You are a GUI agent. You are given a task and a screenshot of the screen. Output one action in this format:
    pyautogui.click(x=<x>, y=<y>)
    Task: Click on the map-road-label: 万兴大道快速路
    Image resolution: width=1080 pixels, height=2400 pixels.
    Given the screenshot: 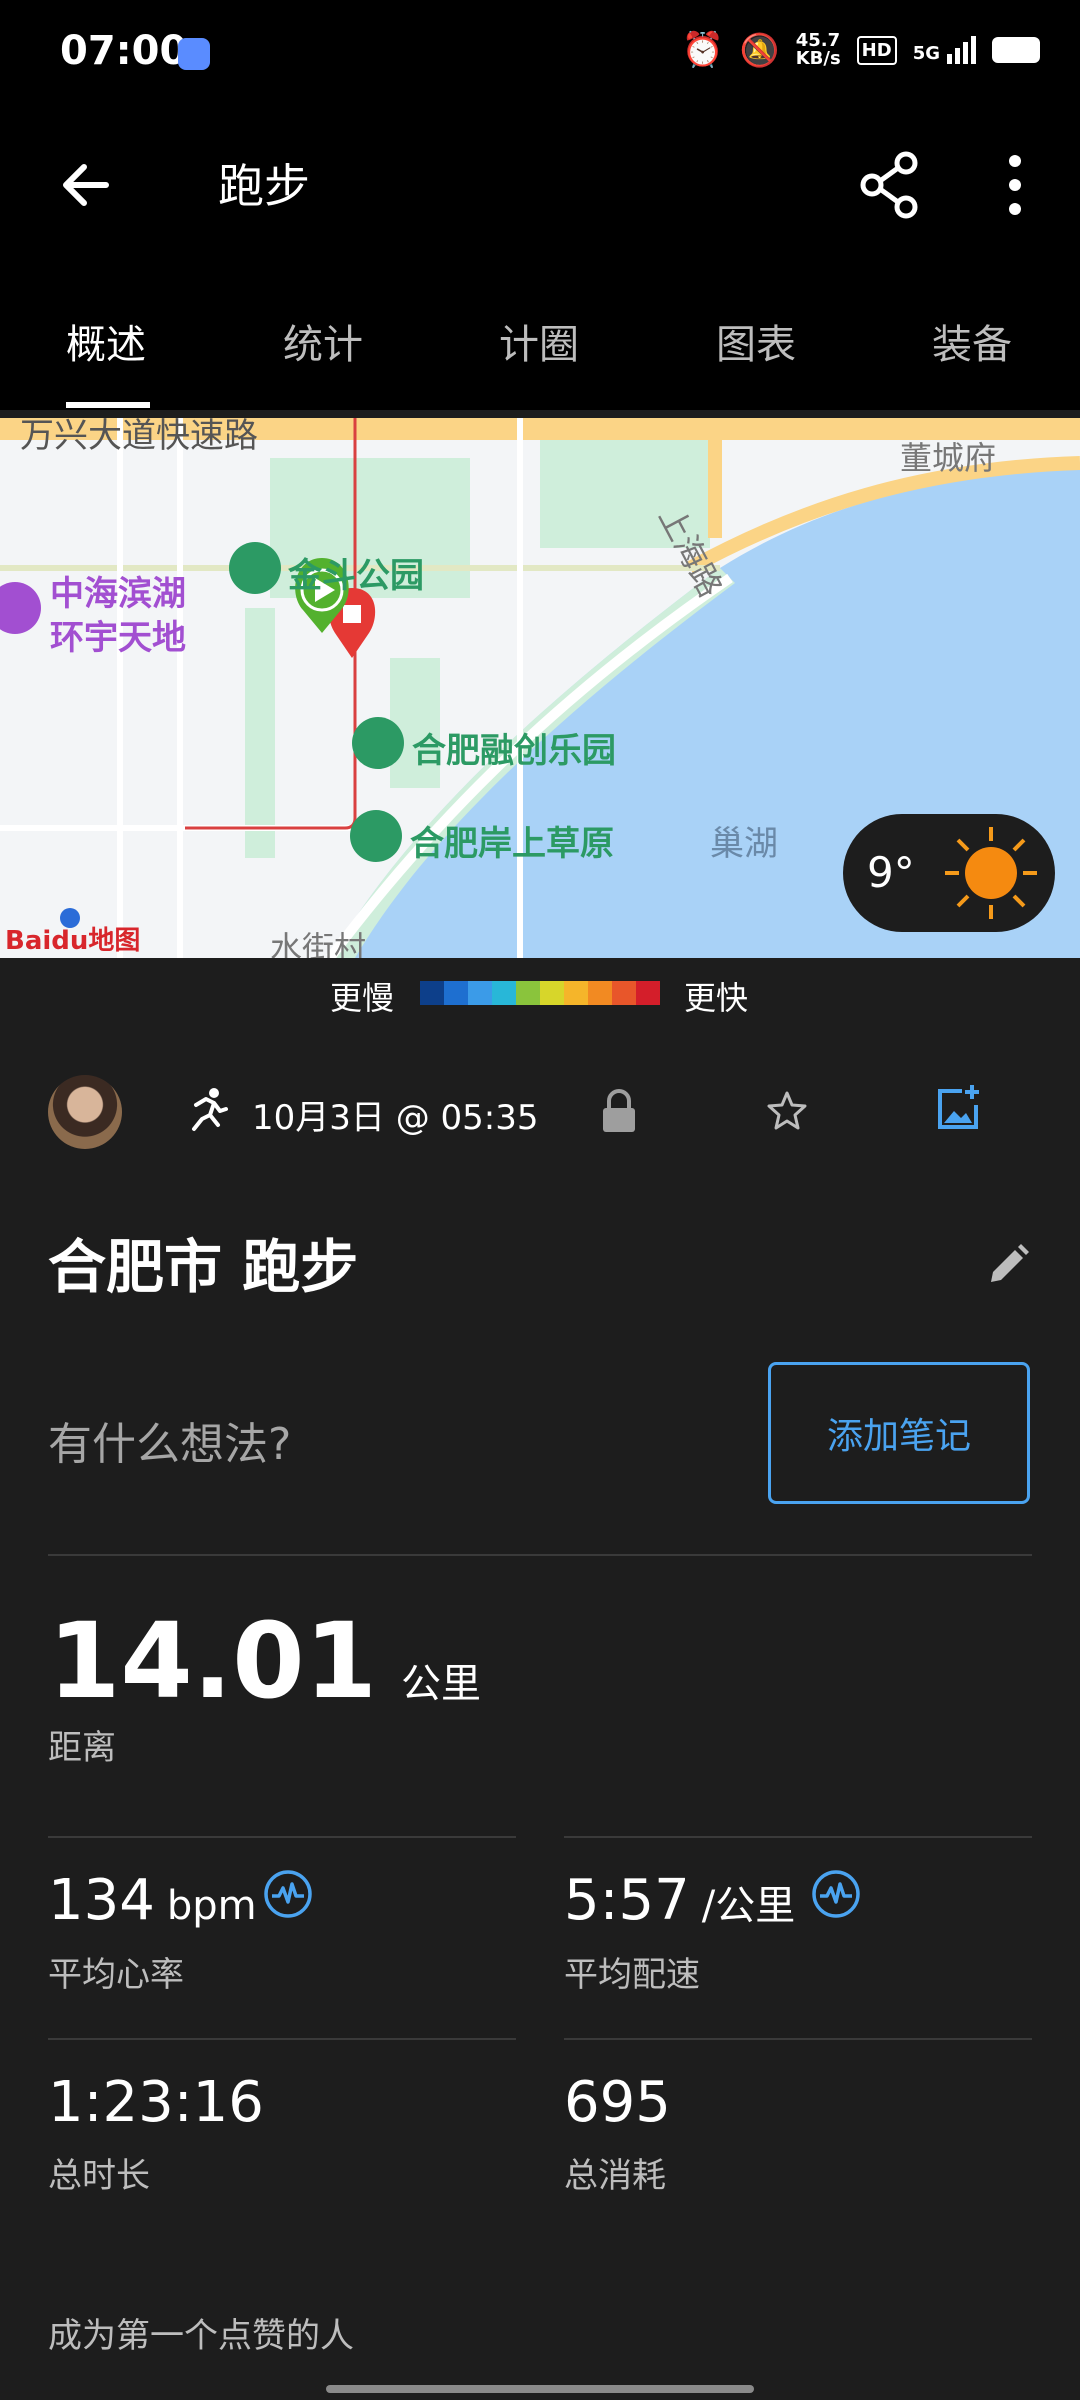 What is the action you would take?
    pyautogui.click(x=139, y=437)
    